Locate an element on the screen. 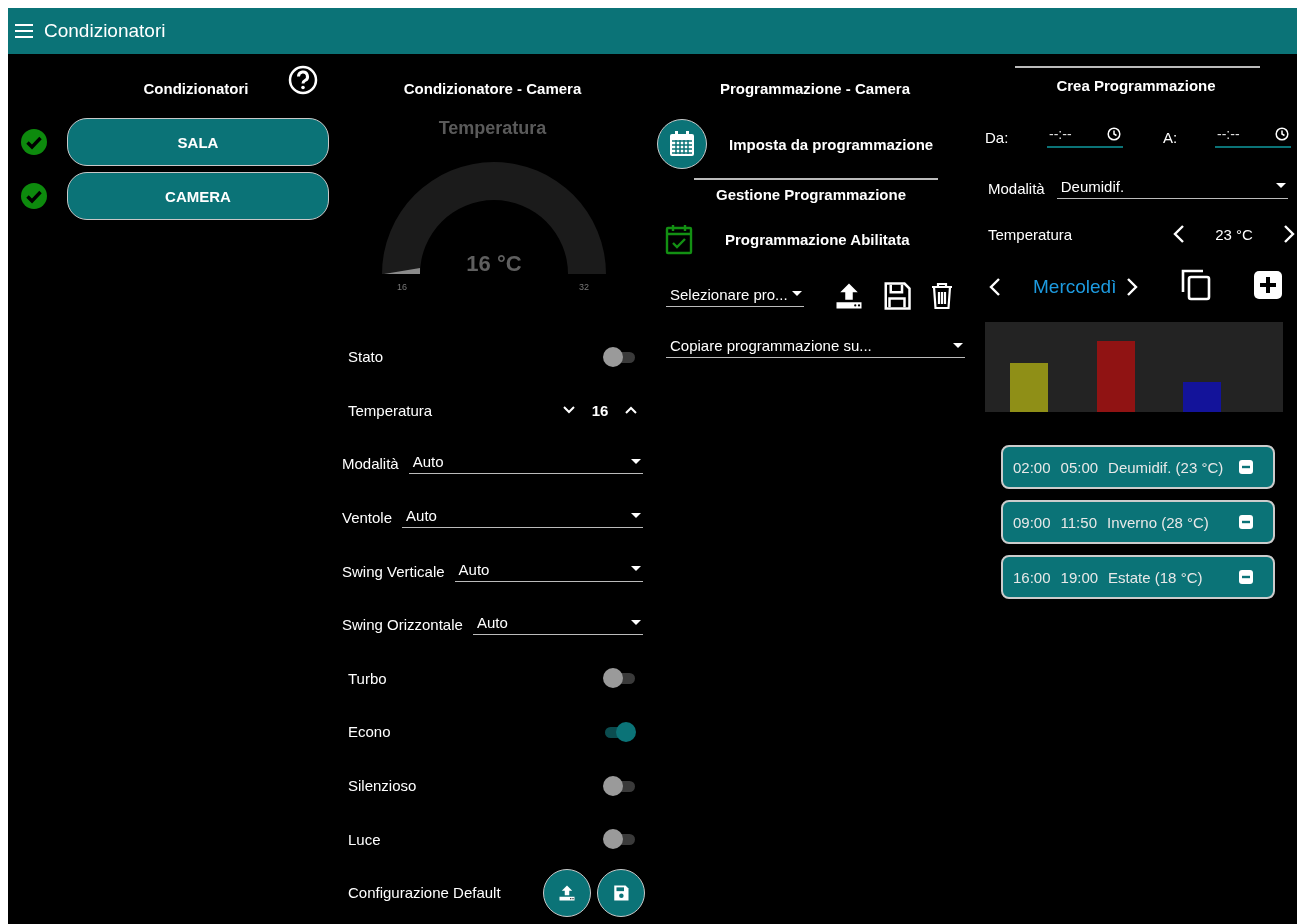 The height and width of the screenshot is (924, 1297). schedule-entry: 16:00 19:00 Estate (18 °C) is located at coordinates (1138, 577).